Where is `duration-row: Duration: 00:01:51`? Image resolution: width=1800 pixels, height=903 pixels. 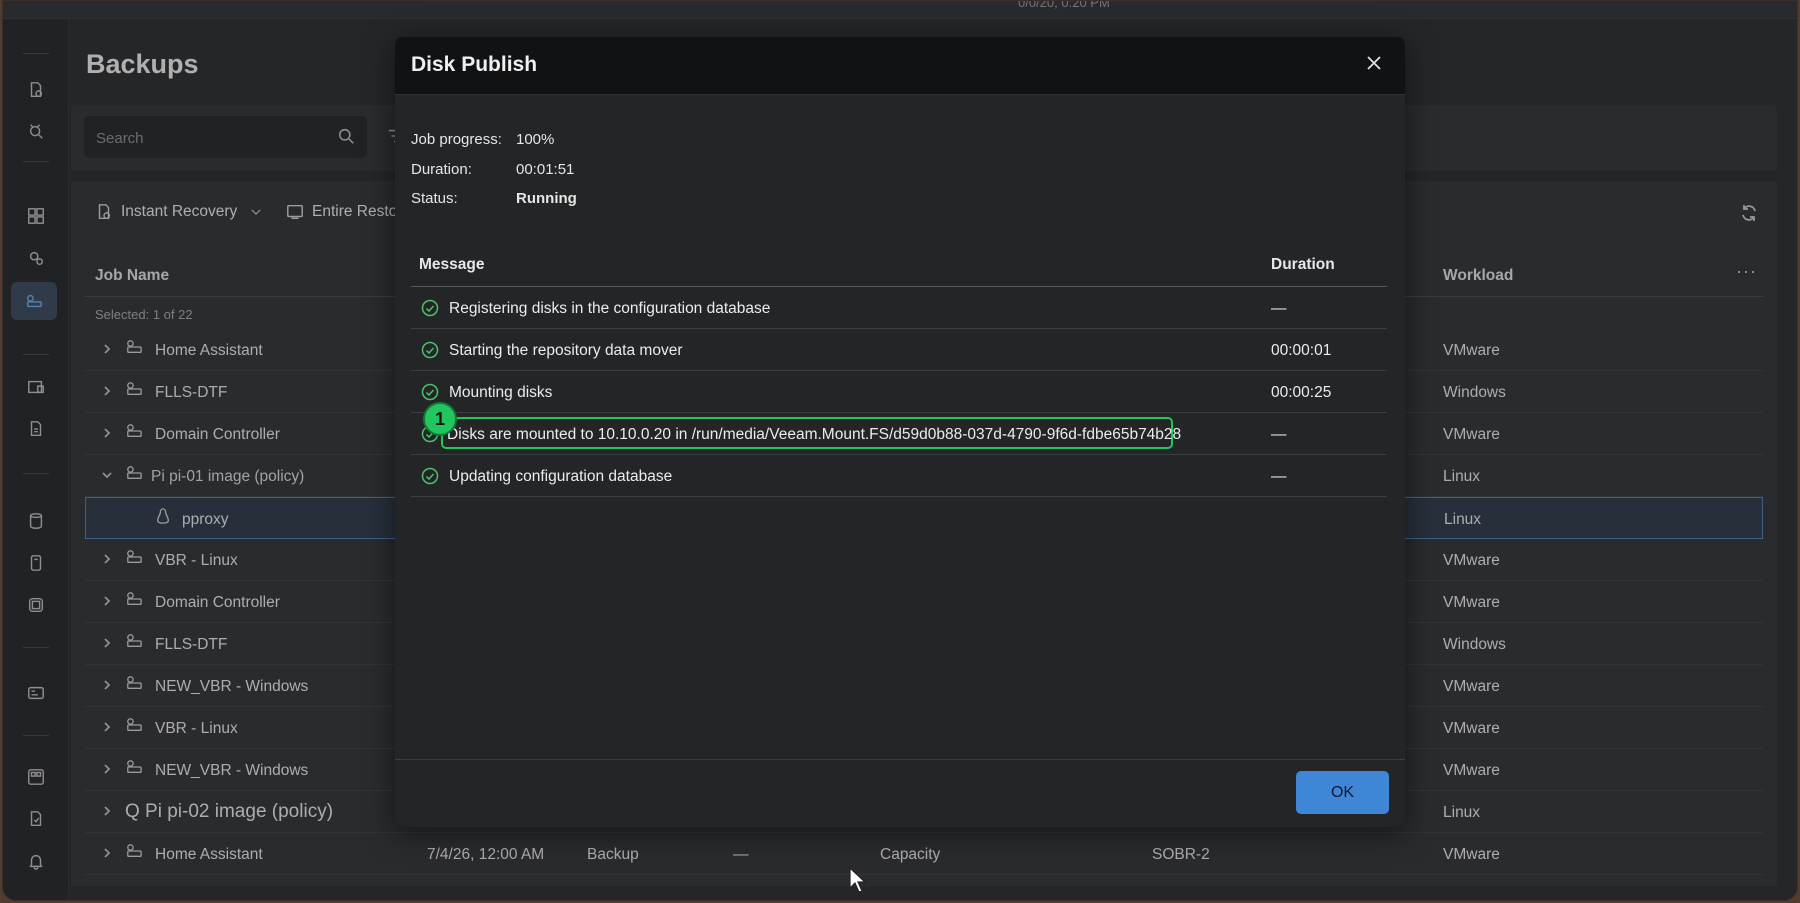
duration-row: Duration: 00:01:51 is located at coordinates (493, 169).